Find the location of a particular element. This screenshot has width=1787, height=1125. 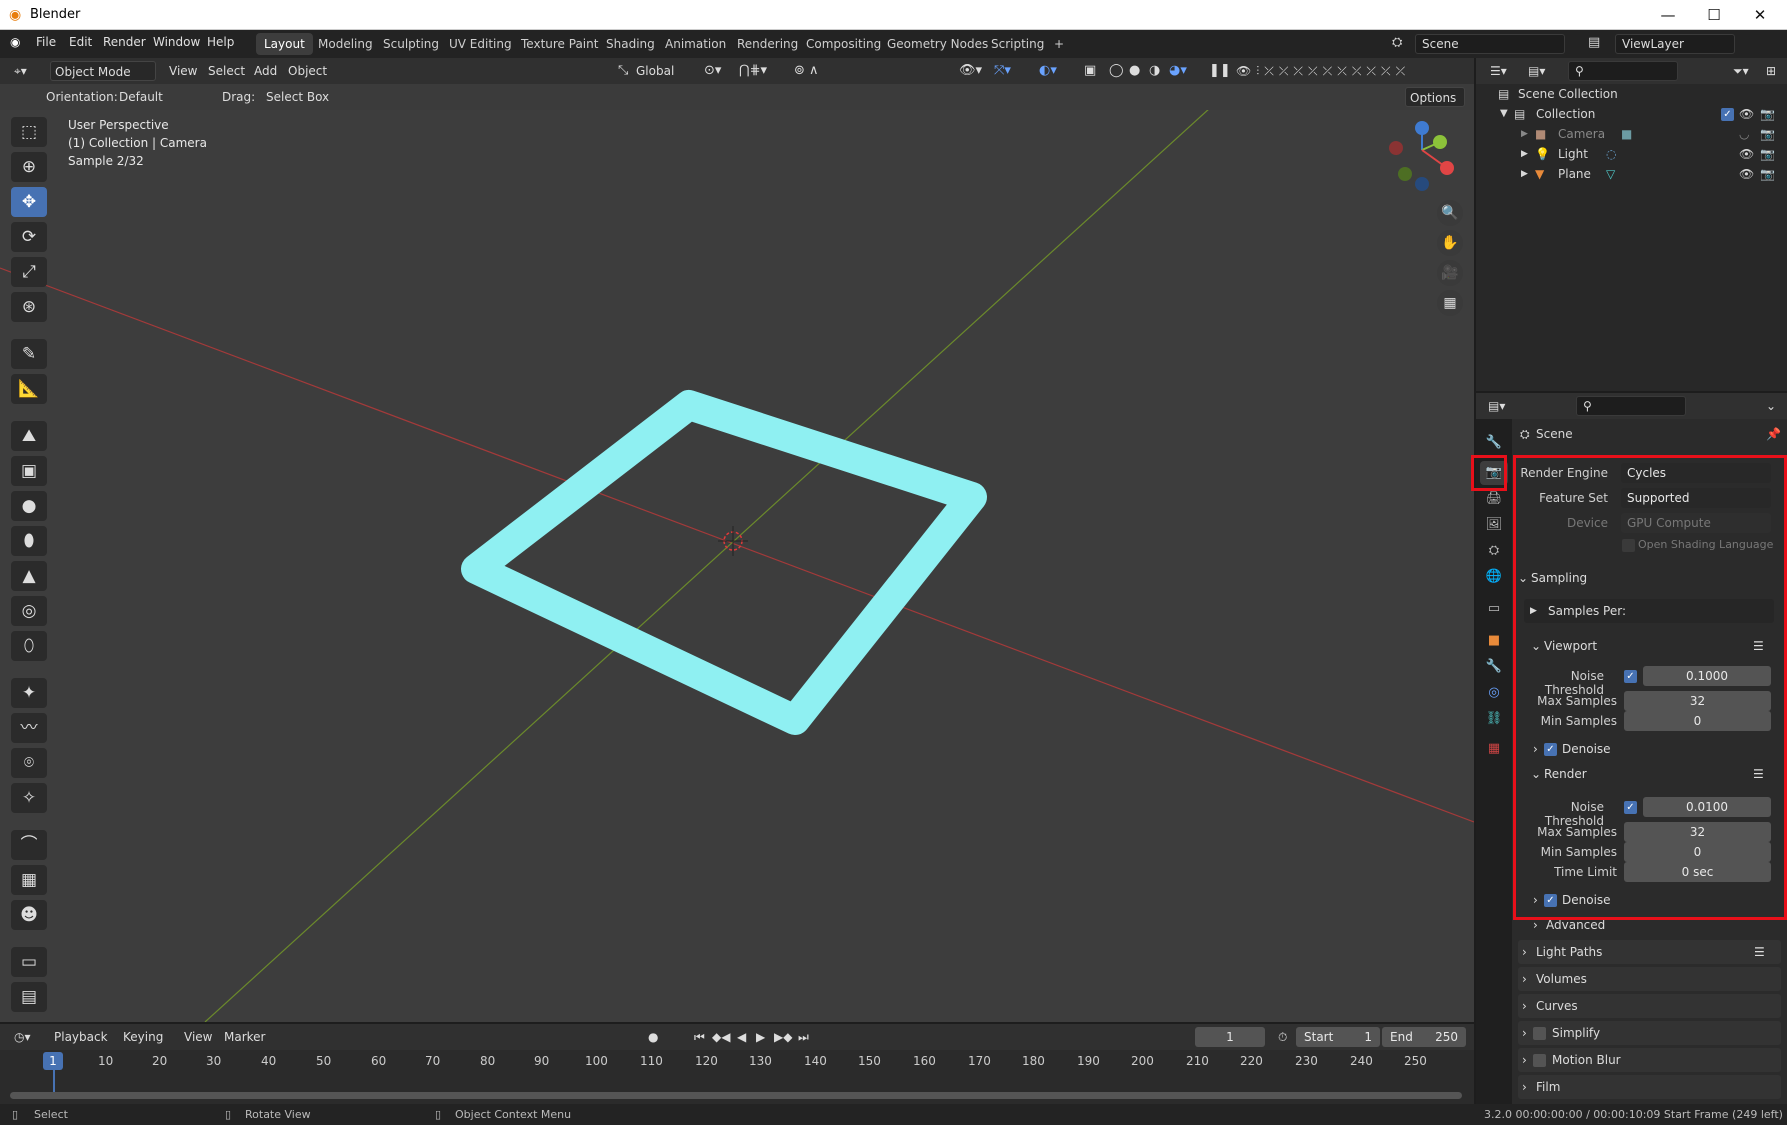

r-denoise-expand-icon: › is located at coordinates (1535, 900).